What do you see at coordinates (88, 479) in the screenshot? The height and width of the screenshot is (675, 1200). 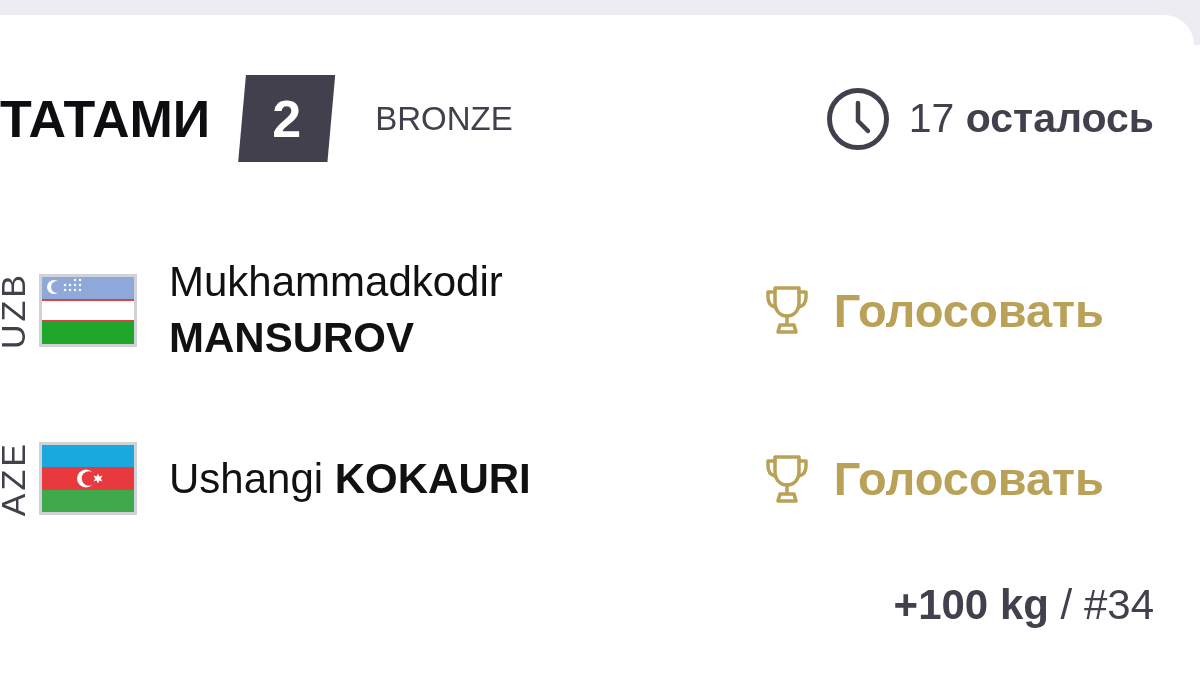 I see `azerbaijan-flag-icon` at bounding box center [88, 479].